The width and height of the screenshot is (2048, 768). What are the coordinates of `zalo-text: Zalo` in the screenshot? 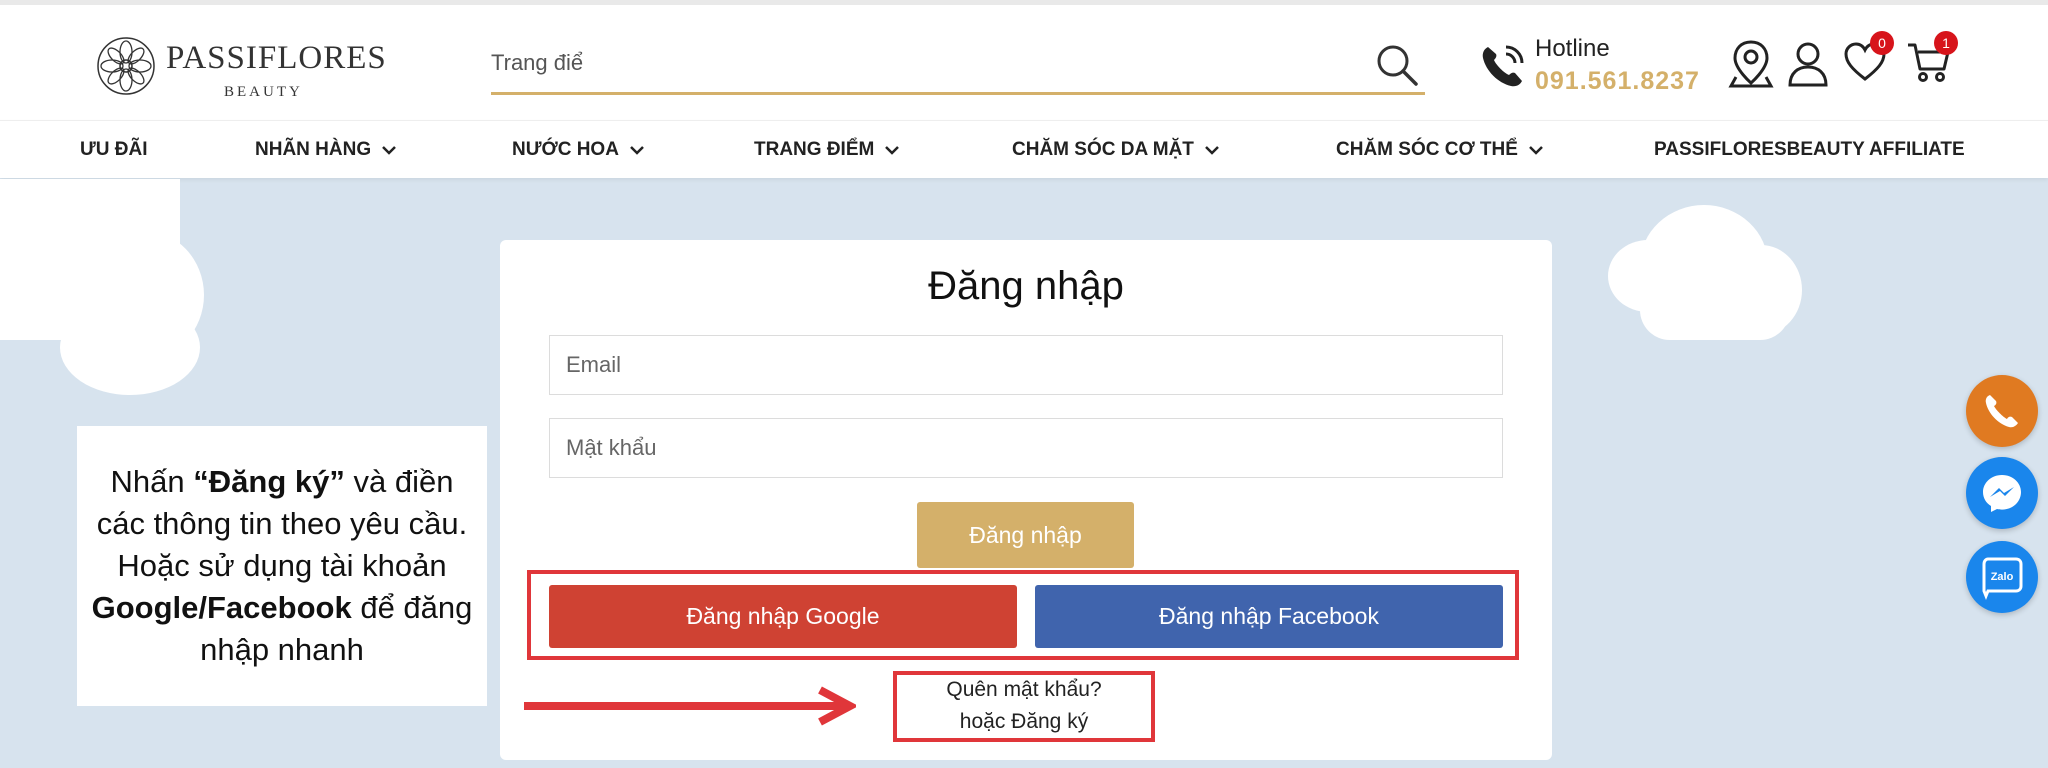 It's located at (2002, 577).